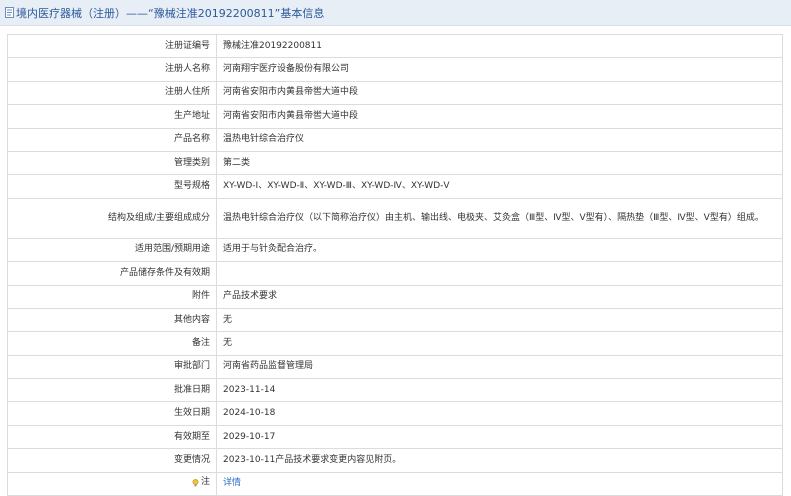 This screenshot has width=791, height=496. I want to click on row-value: XY-WD-Ⅰ、XY-WD-Ⅱ、XY-WD-Ⅲ、XY-WD-Ⅳ、XY-WD-Ⅴ, so click(499, 186).